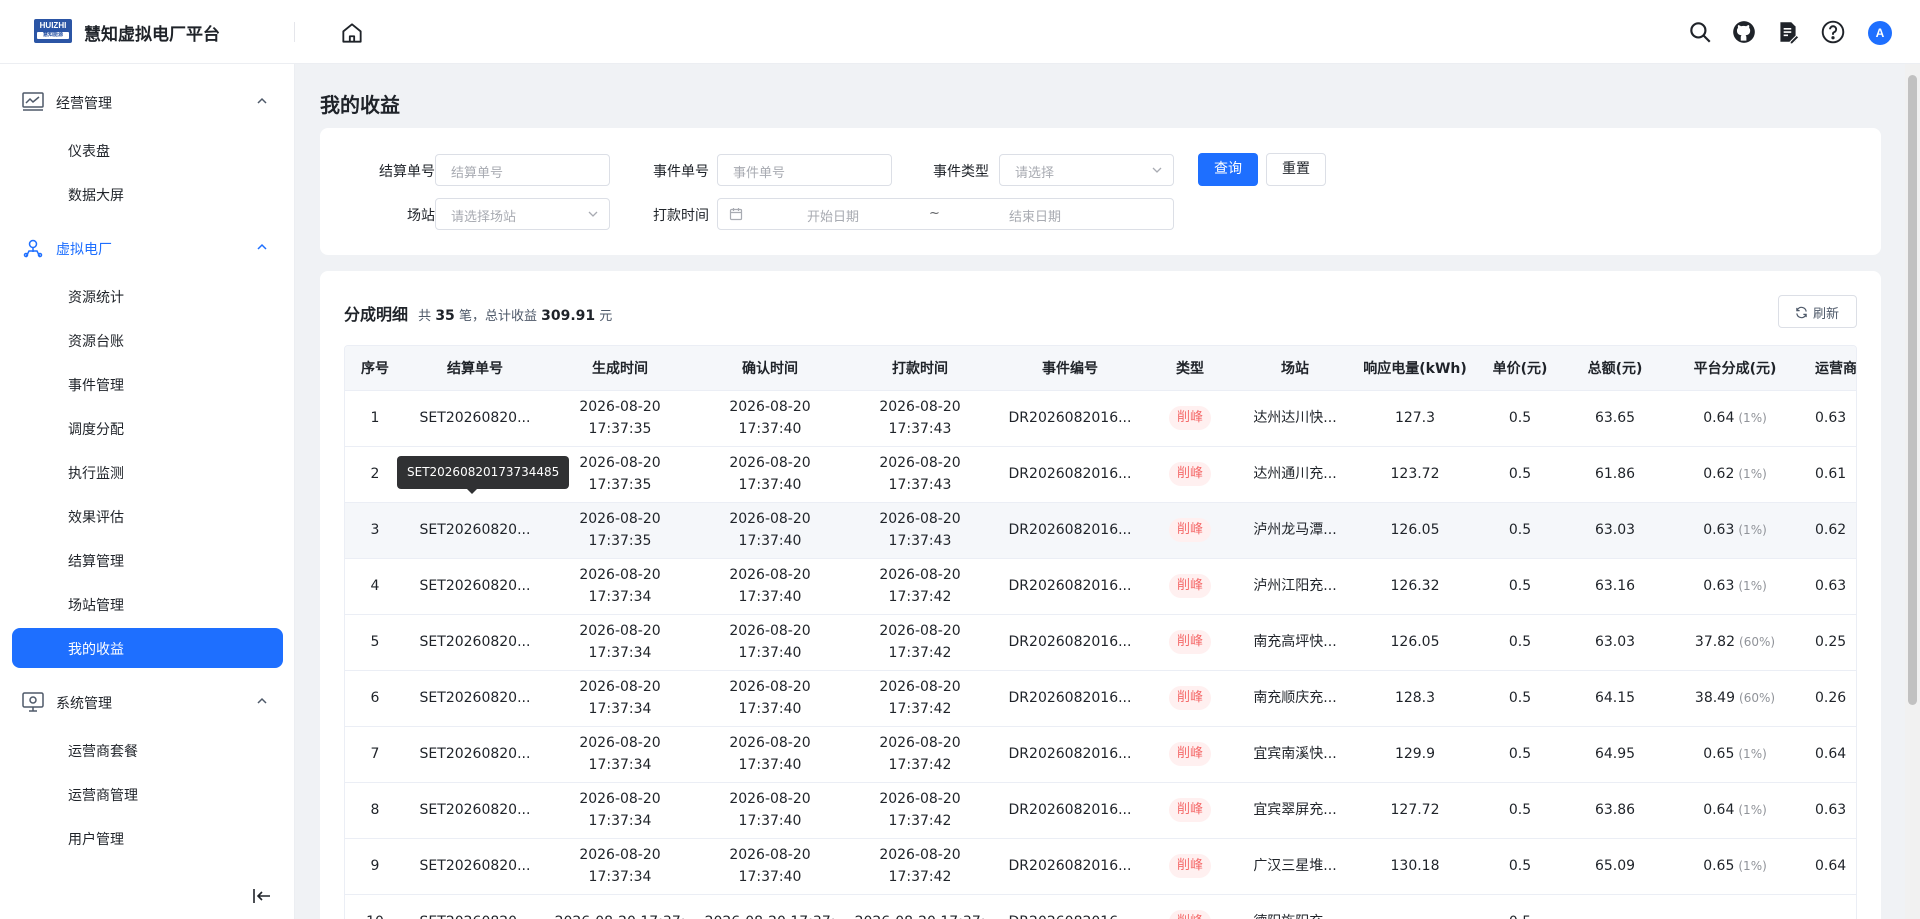 This screenshot has height=919, width=1920. What do you see at coordinates (147, 102) in the screenshot?
I see `sidebar-group-business: 经营管理` at bounding box center [147, 102].